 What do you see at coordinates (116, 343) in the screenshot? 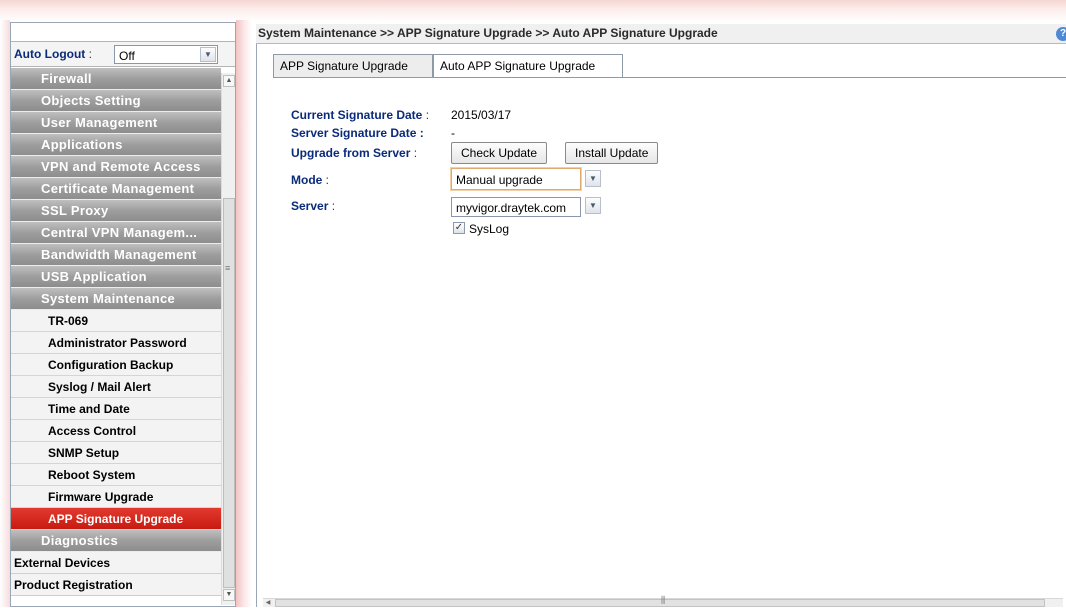
I see `sidebar-subitem-admin-password: Administrator Password` at bounding box center [116, 343].